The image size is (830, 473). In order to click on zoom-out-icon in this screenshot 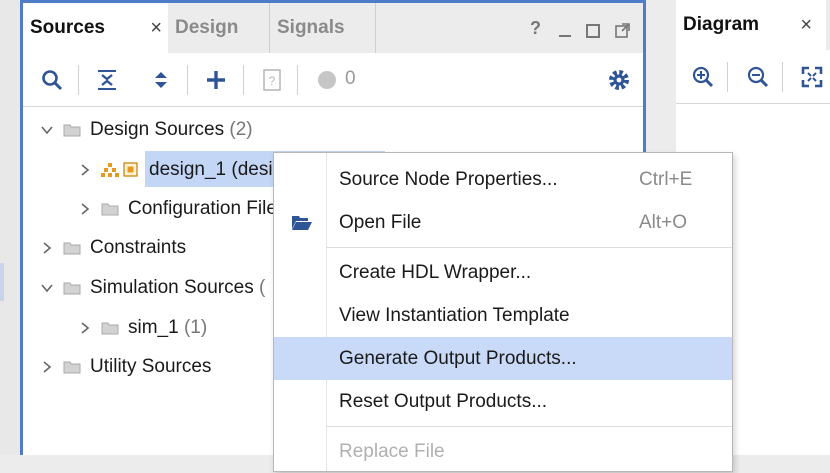, I will do `click(758, 77)`.